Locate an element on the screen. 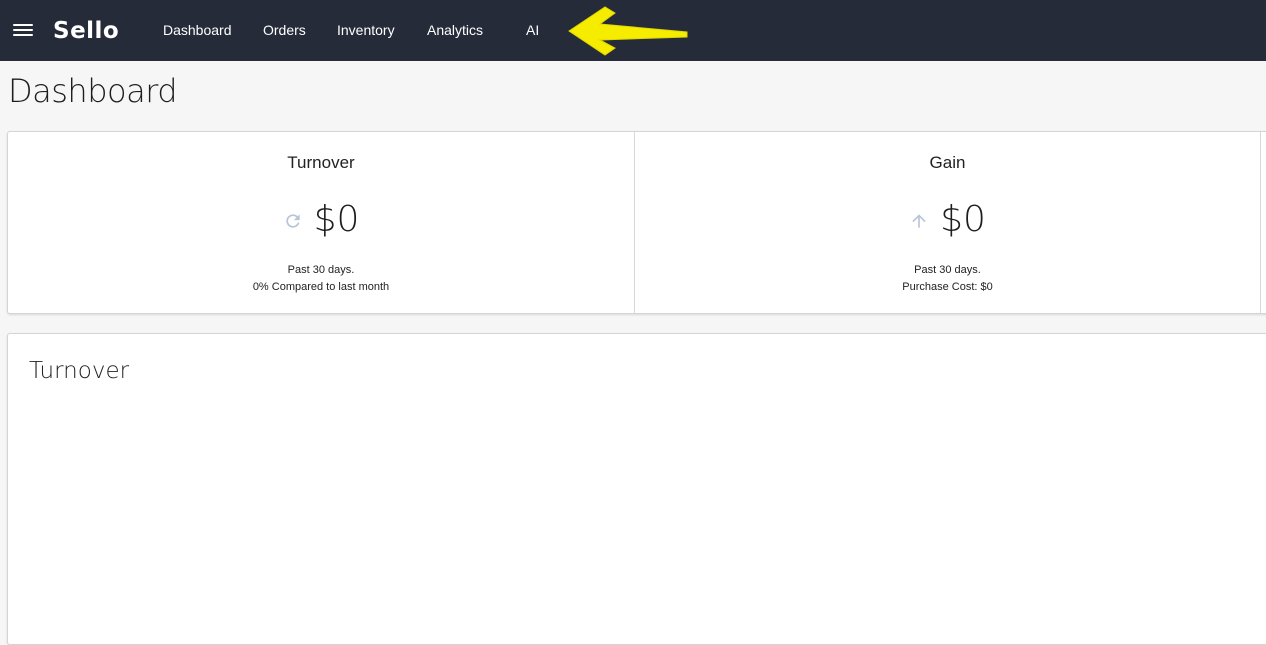  stat-label: Gain is located at coordinates (947, 162).